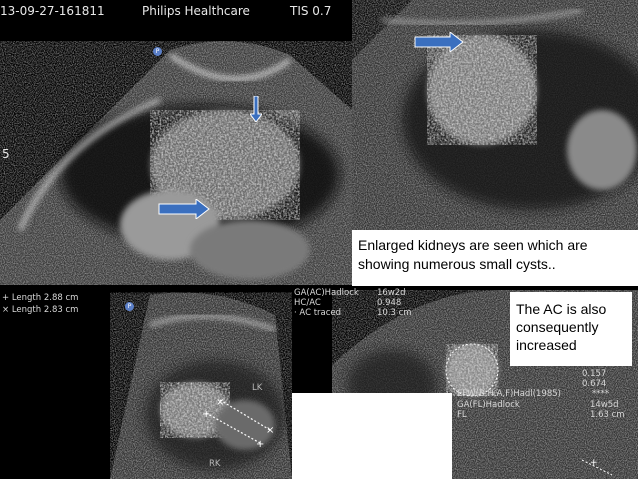 The image size is (638, 479). What do you see at coordinates (6, 154) in the screenshot?
I see `depth-mark: 5` at bounding box center [6, 154].